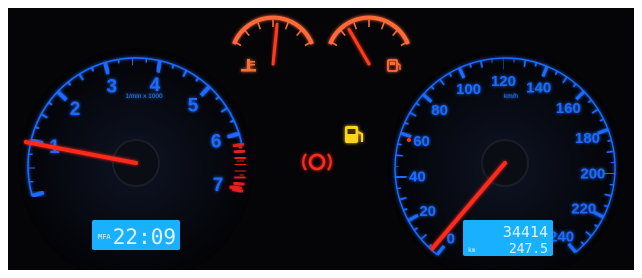 Image resolution: width=642 pixels, height=278 pixels. I want to click on speedometer-scale-label: 220, so click(583, 208).